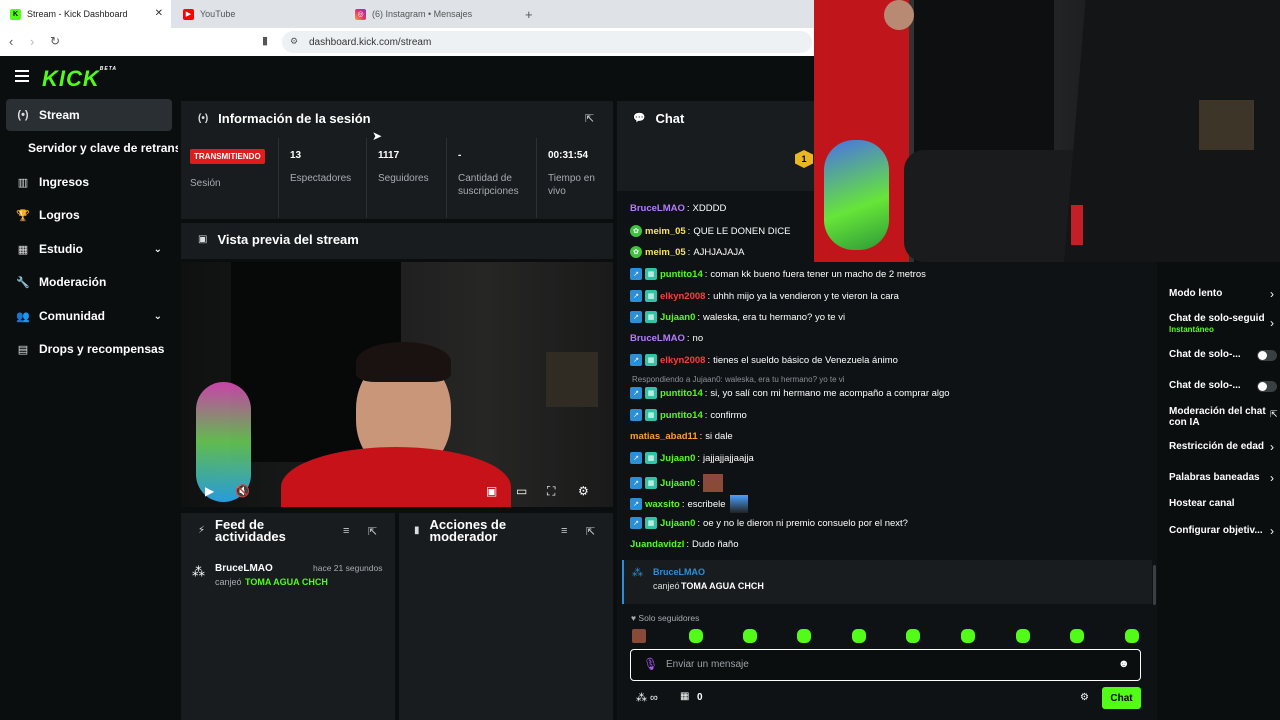 Image resolution: width=1280 pixels, height=720 pixels. What do you see at coordinates (32, 41) in the screenshot?
I see `forward-icon: ›` at bounding box center [32, 41].